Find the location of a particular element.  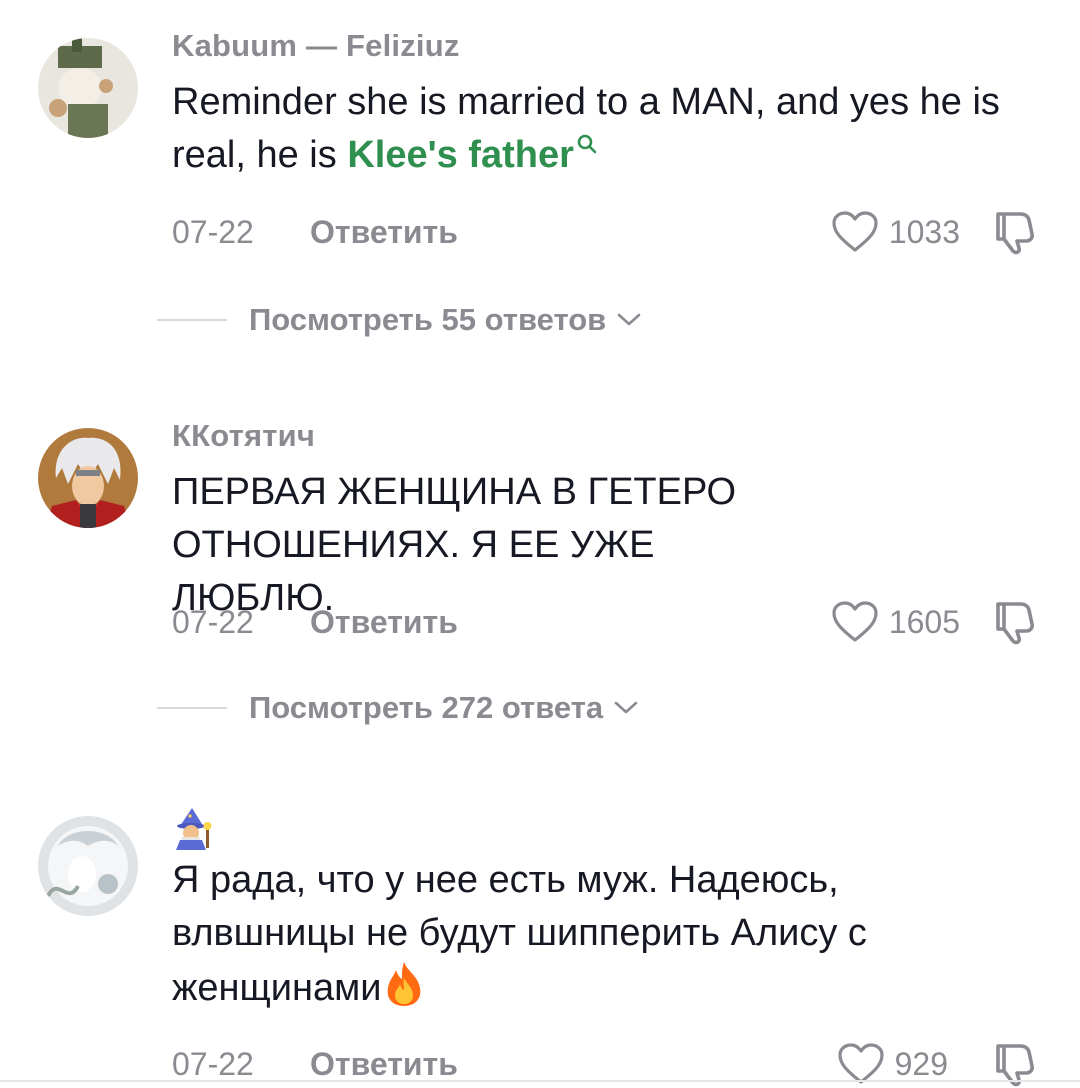

like-button: 1605 is located at coordinates (895, 622).